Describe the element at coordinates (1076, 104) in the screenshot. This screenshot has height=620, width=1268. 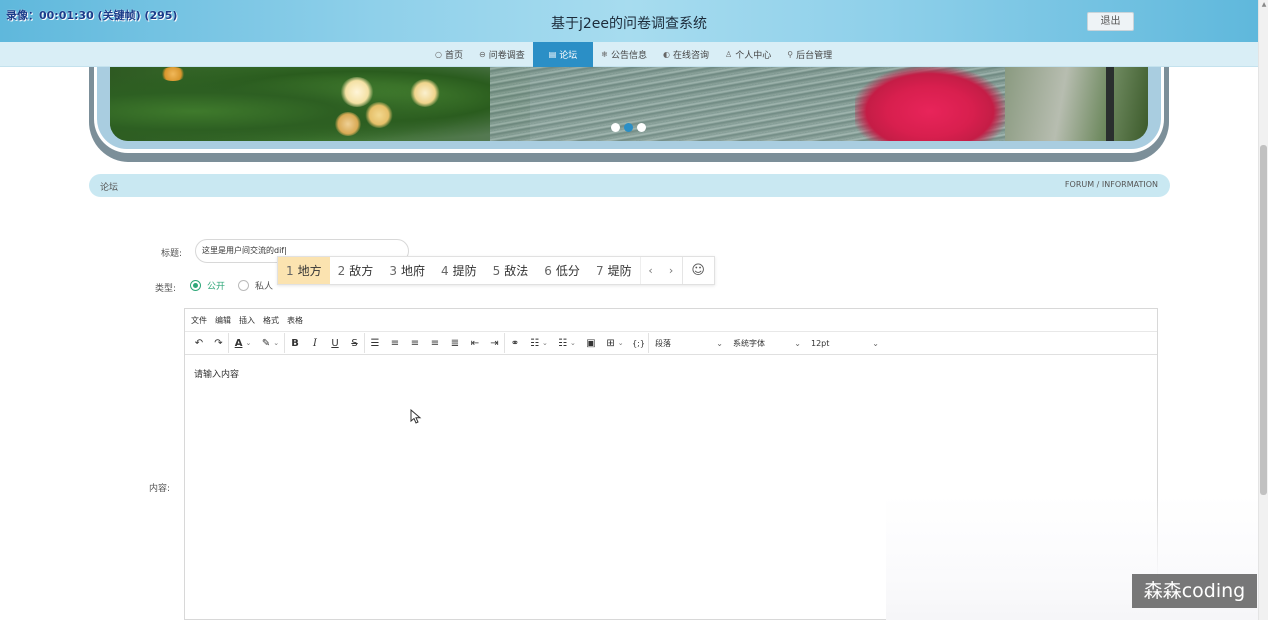
I see `banner-path` at that location.